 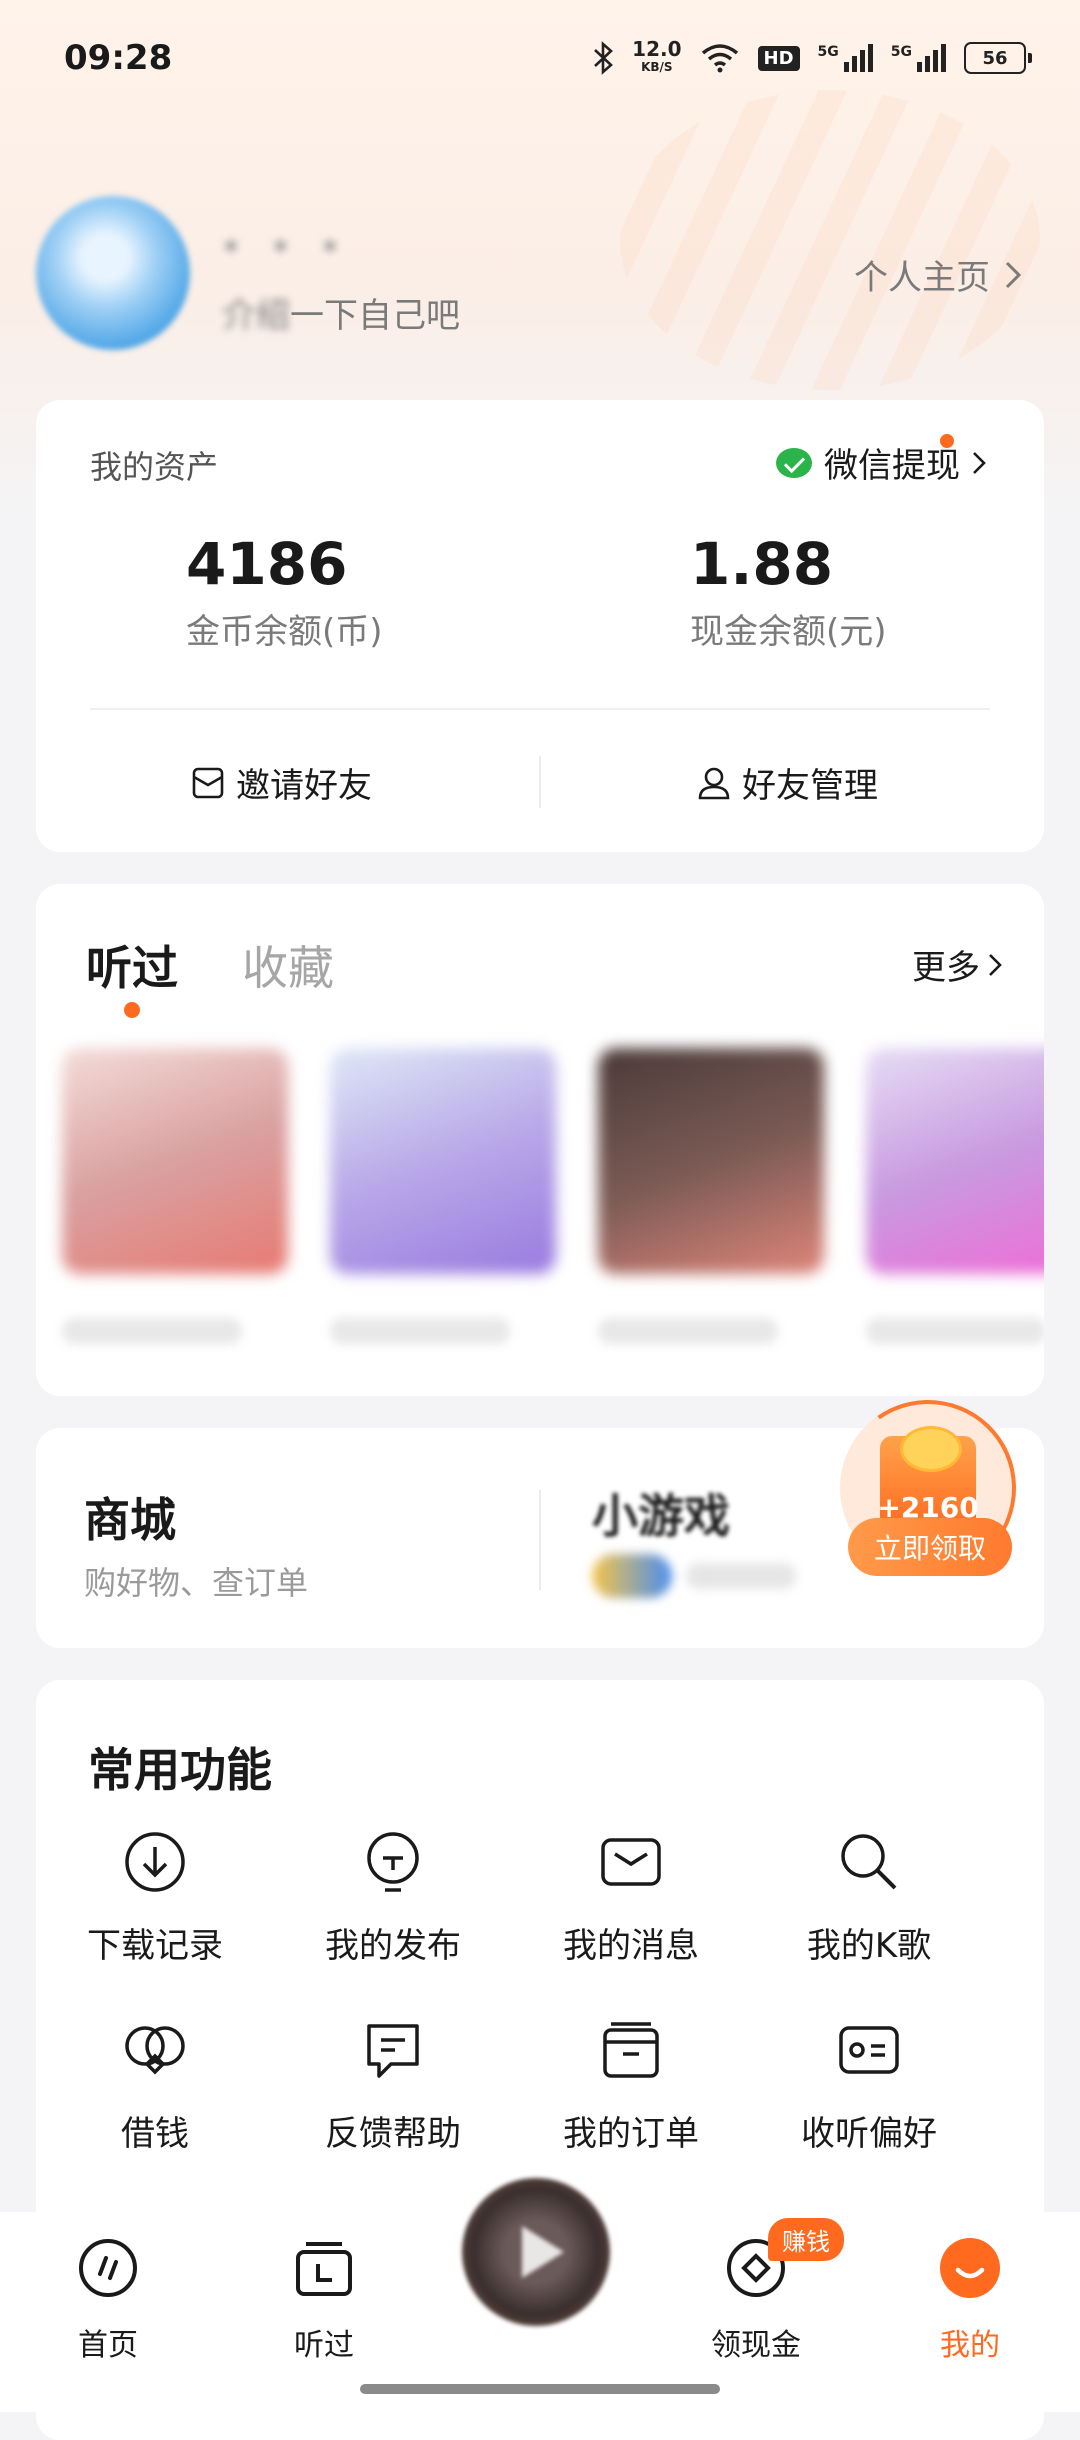 I want to click on nav-me-label: 我的, so click(x=970, y=2345).